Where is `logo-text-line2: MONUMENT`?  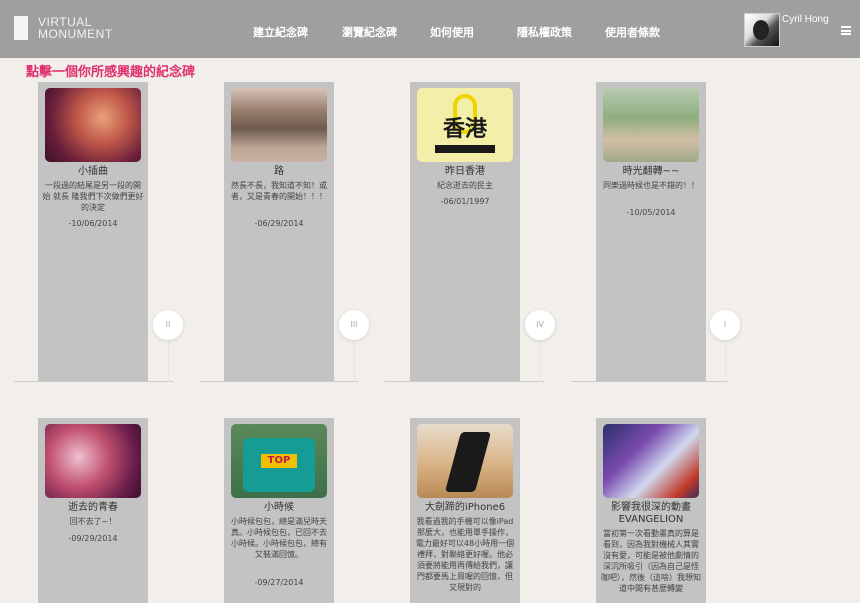
logo-text-line2: MONUMENT is located at coordinates (75, 34).